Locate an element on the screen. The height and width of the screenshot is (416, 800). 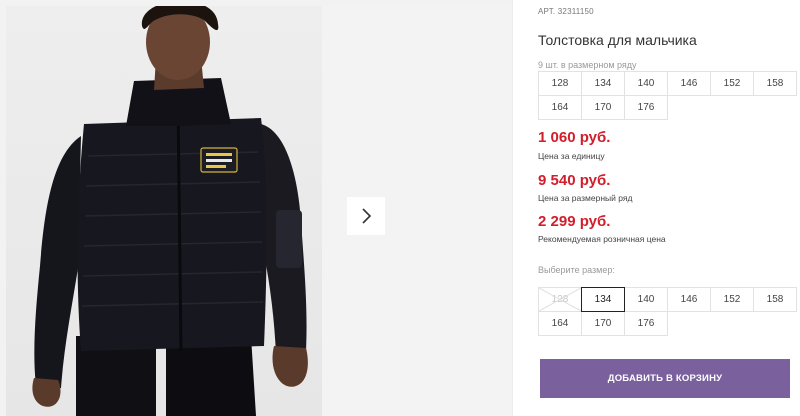
unavailable-cross-icon is located at coordinates (560, 299).